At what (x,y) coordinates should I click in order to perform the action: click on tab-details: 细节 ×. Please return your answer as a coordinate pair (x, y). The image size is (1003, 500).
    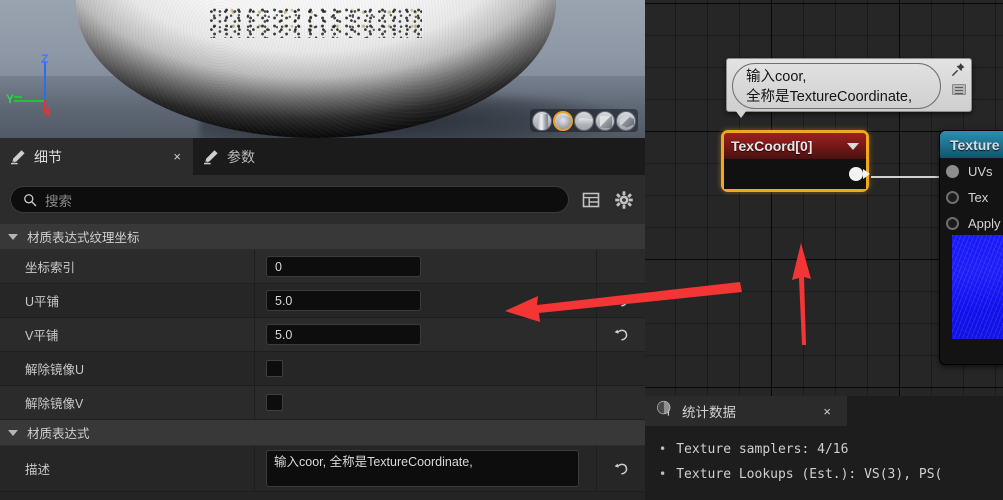
    Looking at the image, I should click on (96, 156).